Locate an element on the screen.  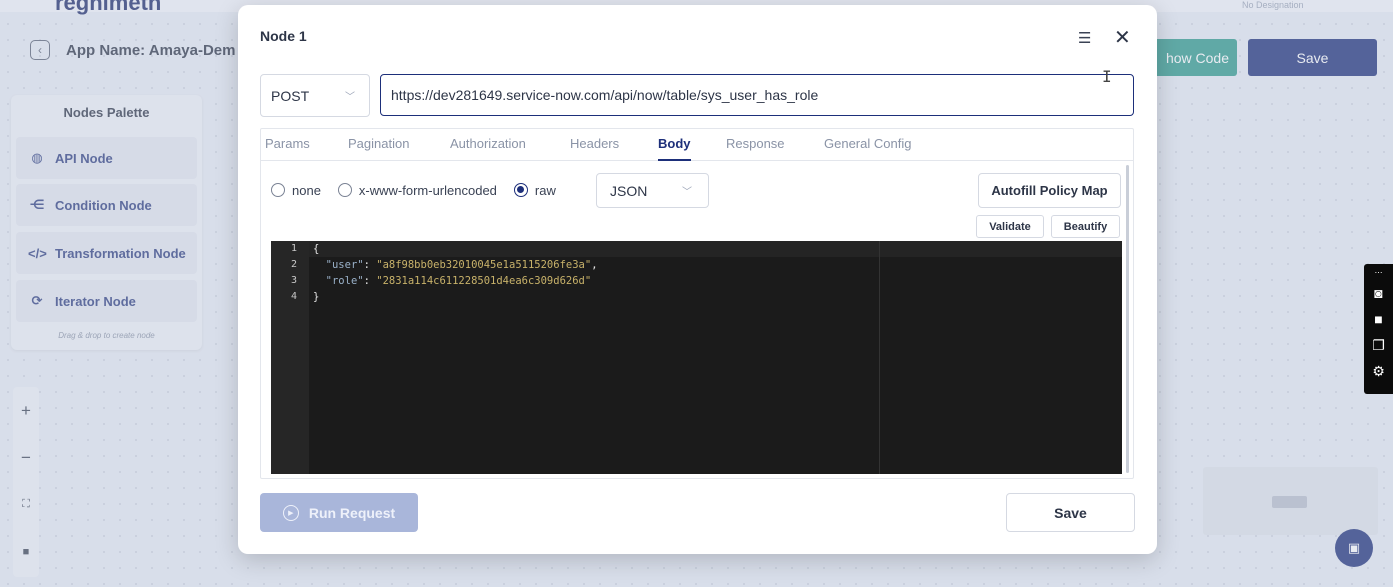
modal-save-button: Save is located at coordinates (1070, 512).